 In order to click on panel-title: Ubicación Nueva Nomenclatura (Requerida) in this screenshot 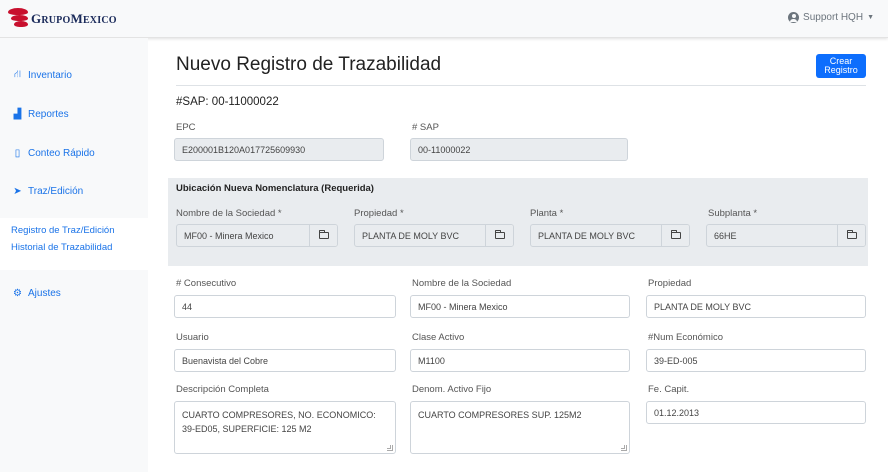, I will do `click(275, 188)`.